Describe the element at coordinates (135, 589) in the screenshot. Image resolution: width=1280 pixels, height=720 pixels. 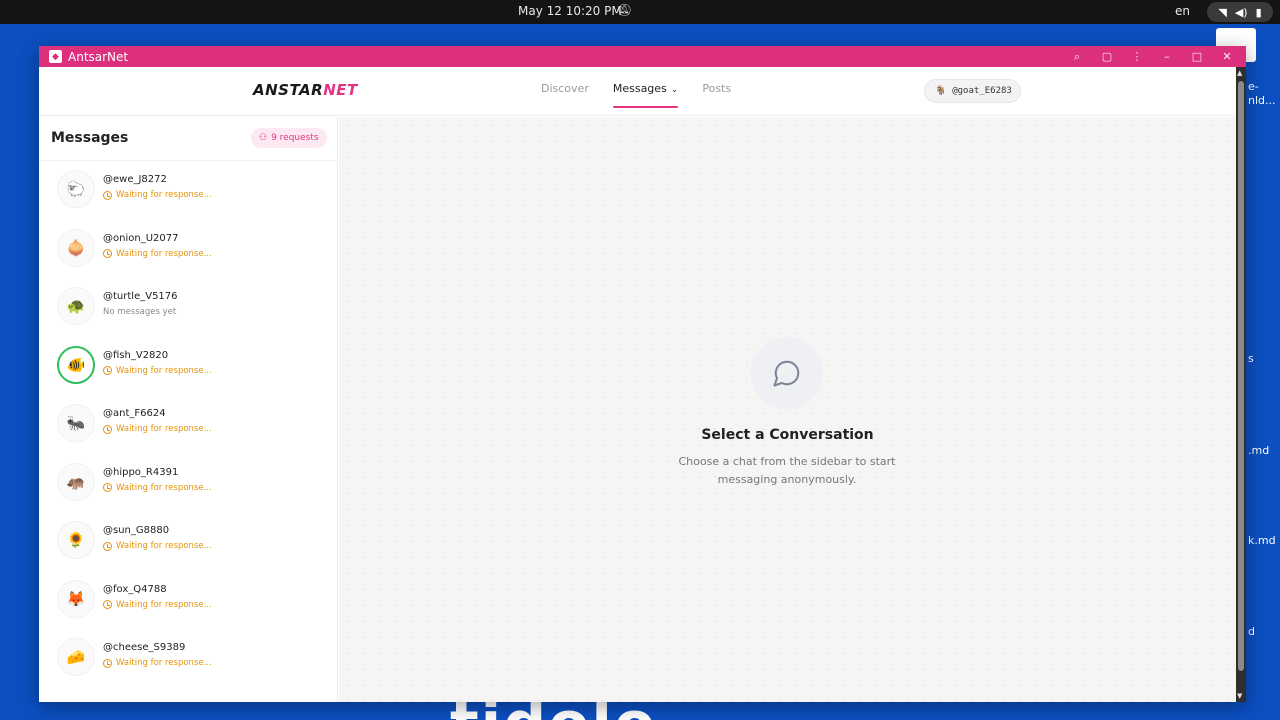
I see `conversation-name: @fox_Q4788` at that location.